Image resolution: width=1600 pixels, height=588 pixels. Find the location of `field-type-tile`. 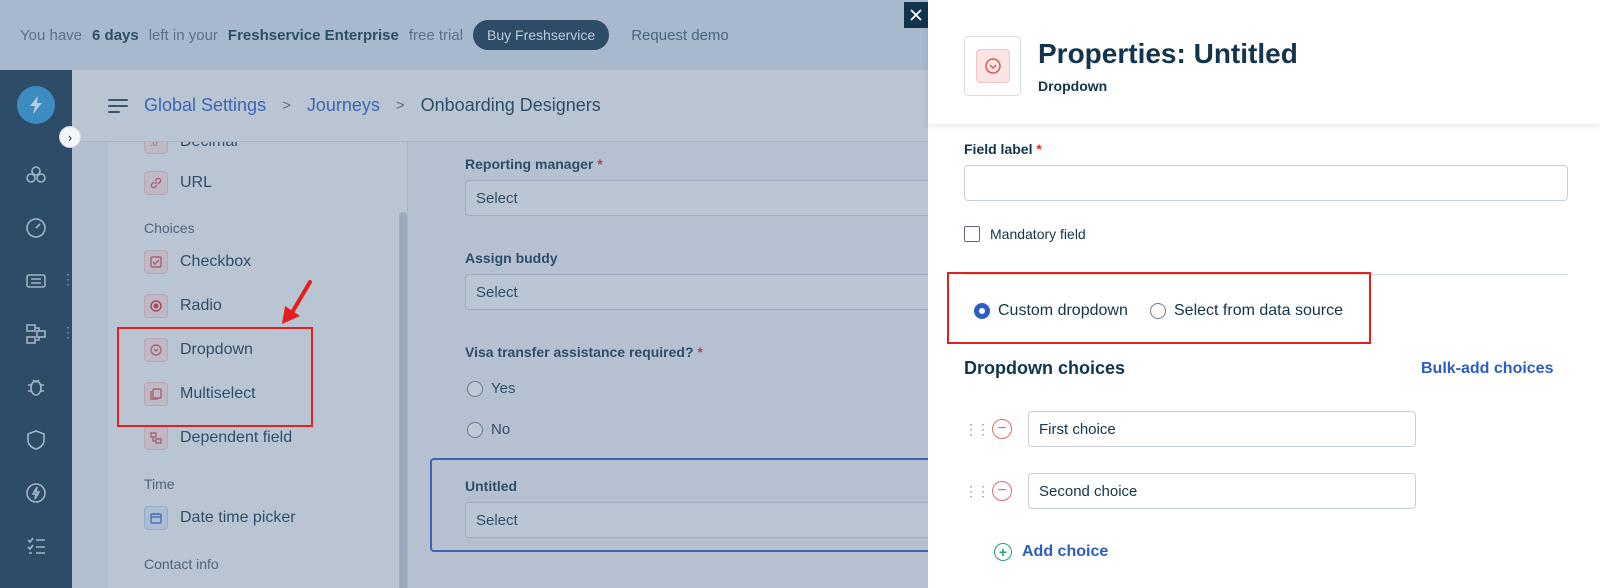

field-type-tile is located at coordinates (992, 66).